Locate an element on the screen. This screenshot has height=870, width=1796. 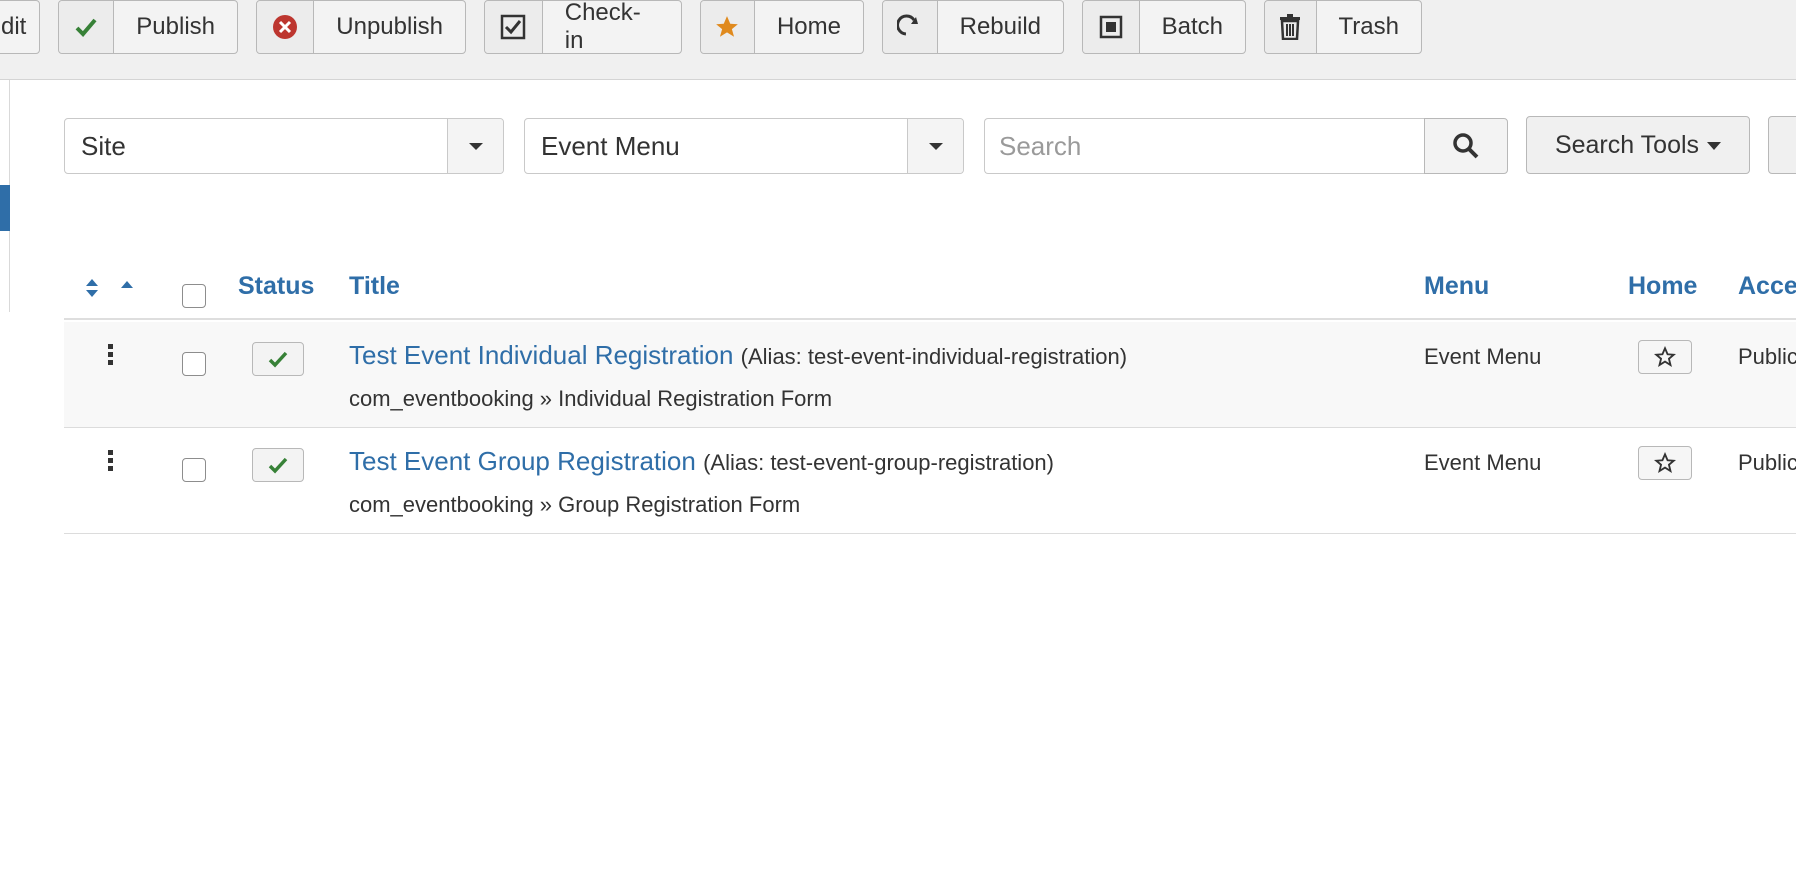
menu-column-header: Menu is located at coordinates (1456, 286).